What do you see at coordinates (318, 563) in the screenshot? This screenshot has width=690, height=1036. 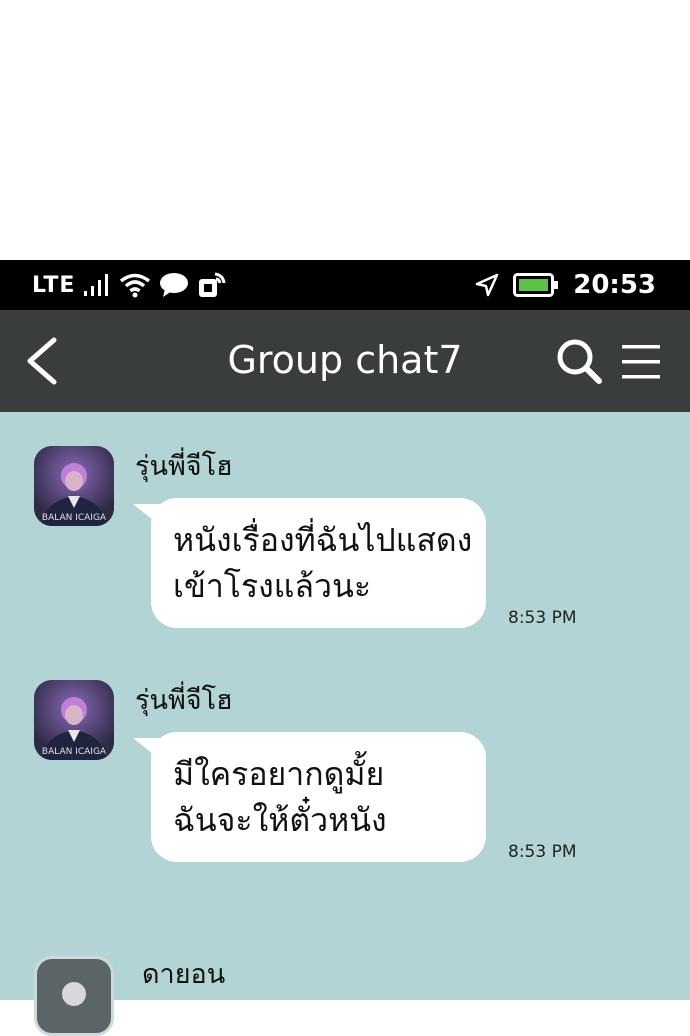 I see `message-bubble: หนังเรื่องที่ฉันไปแสดง เข้าโรงแล้วนะ` at bounding box center [318, 563].